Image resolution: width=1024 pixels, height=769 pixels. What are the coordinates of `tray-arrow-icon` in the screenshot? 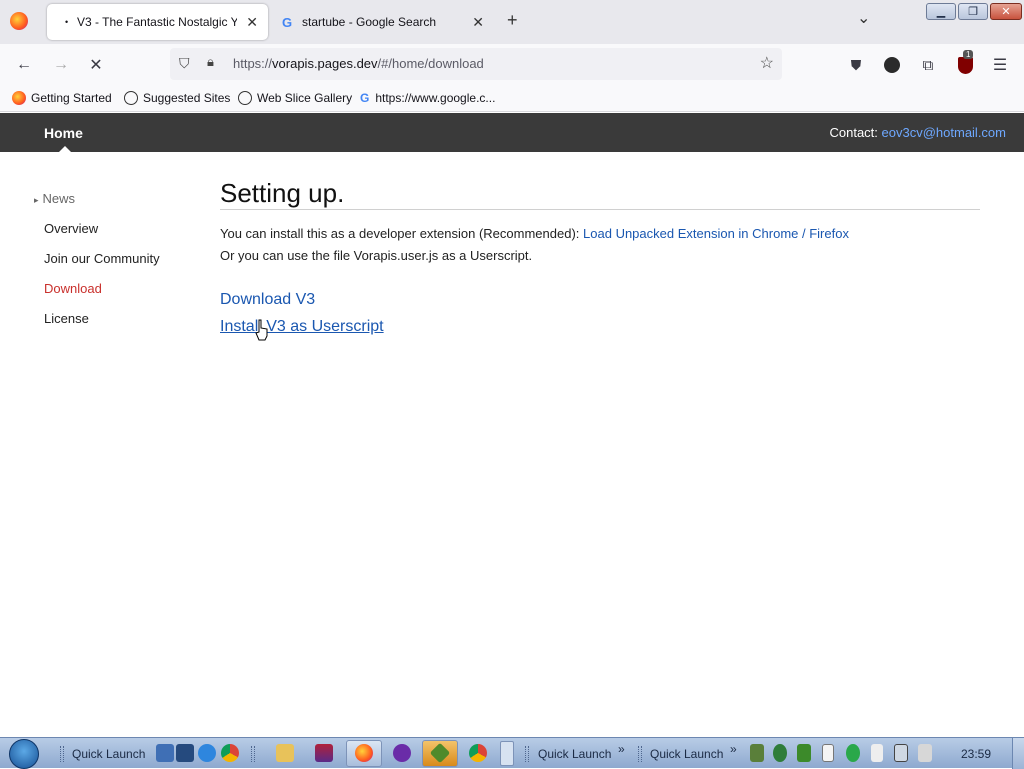 It's located at (804, 753).